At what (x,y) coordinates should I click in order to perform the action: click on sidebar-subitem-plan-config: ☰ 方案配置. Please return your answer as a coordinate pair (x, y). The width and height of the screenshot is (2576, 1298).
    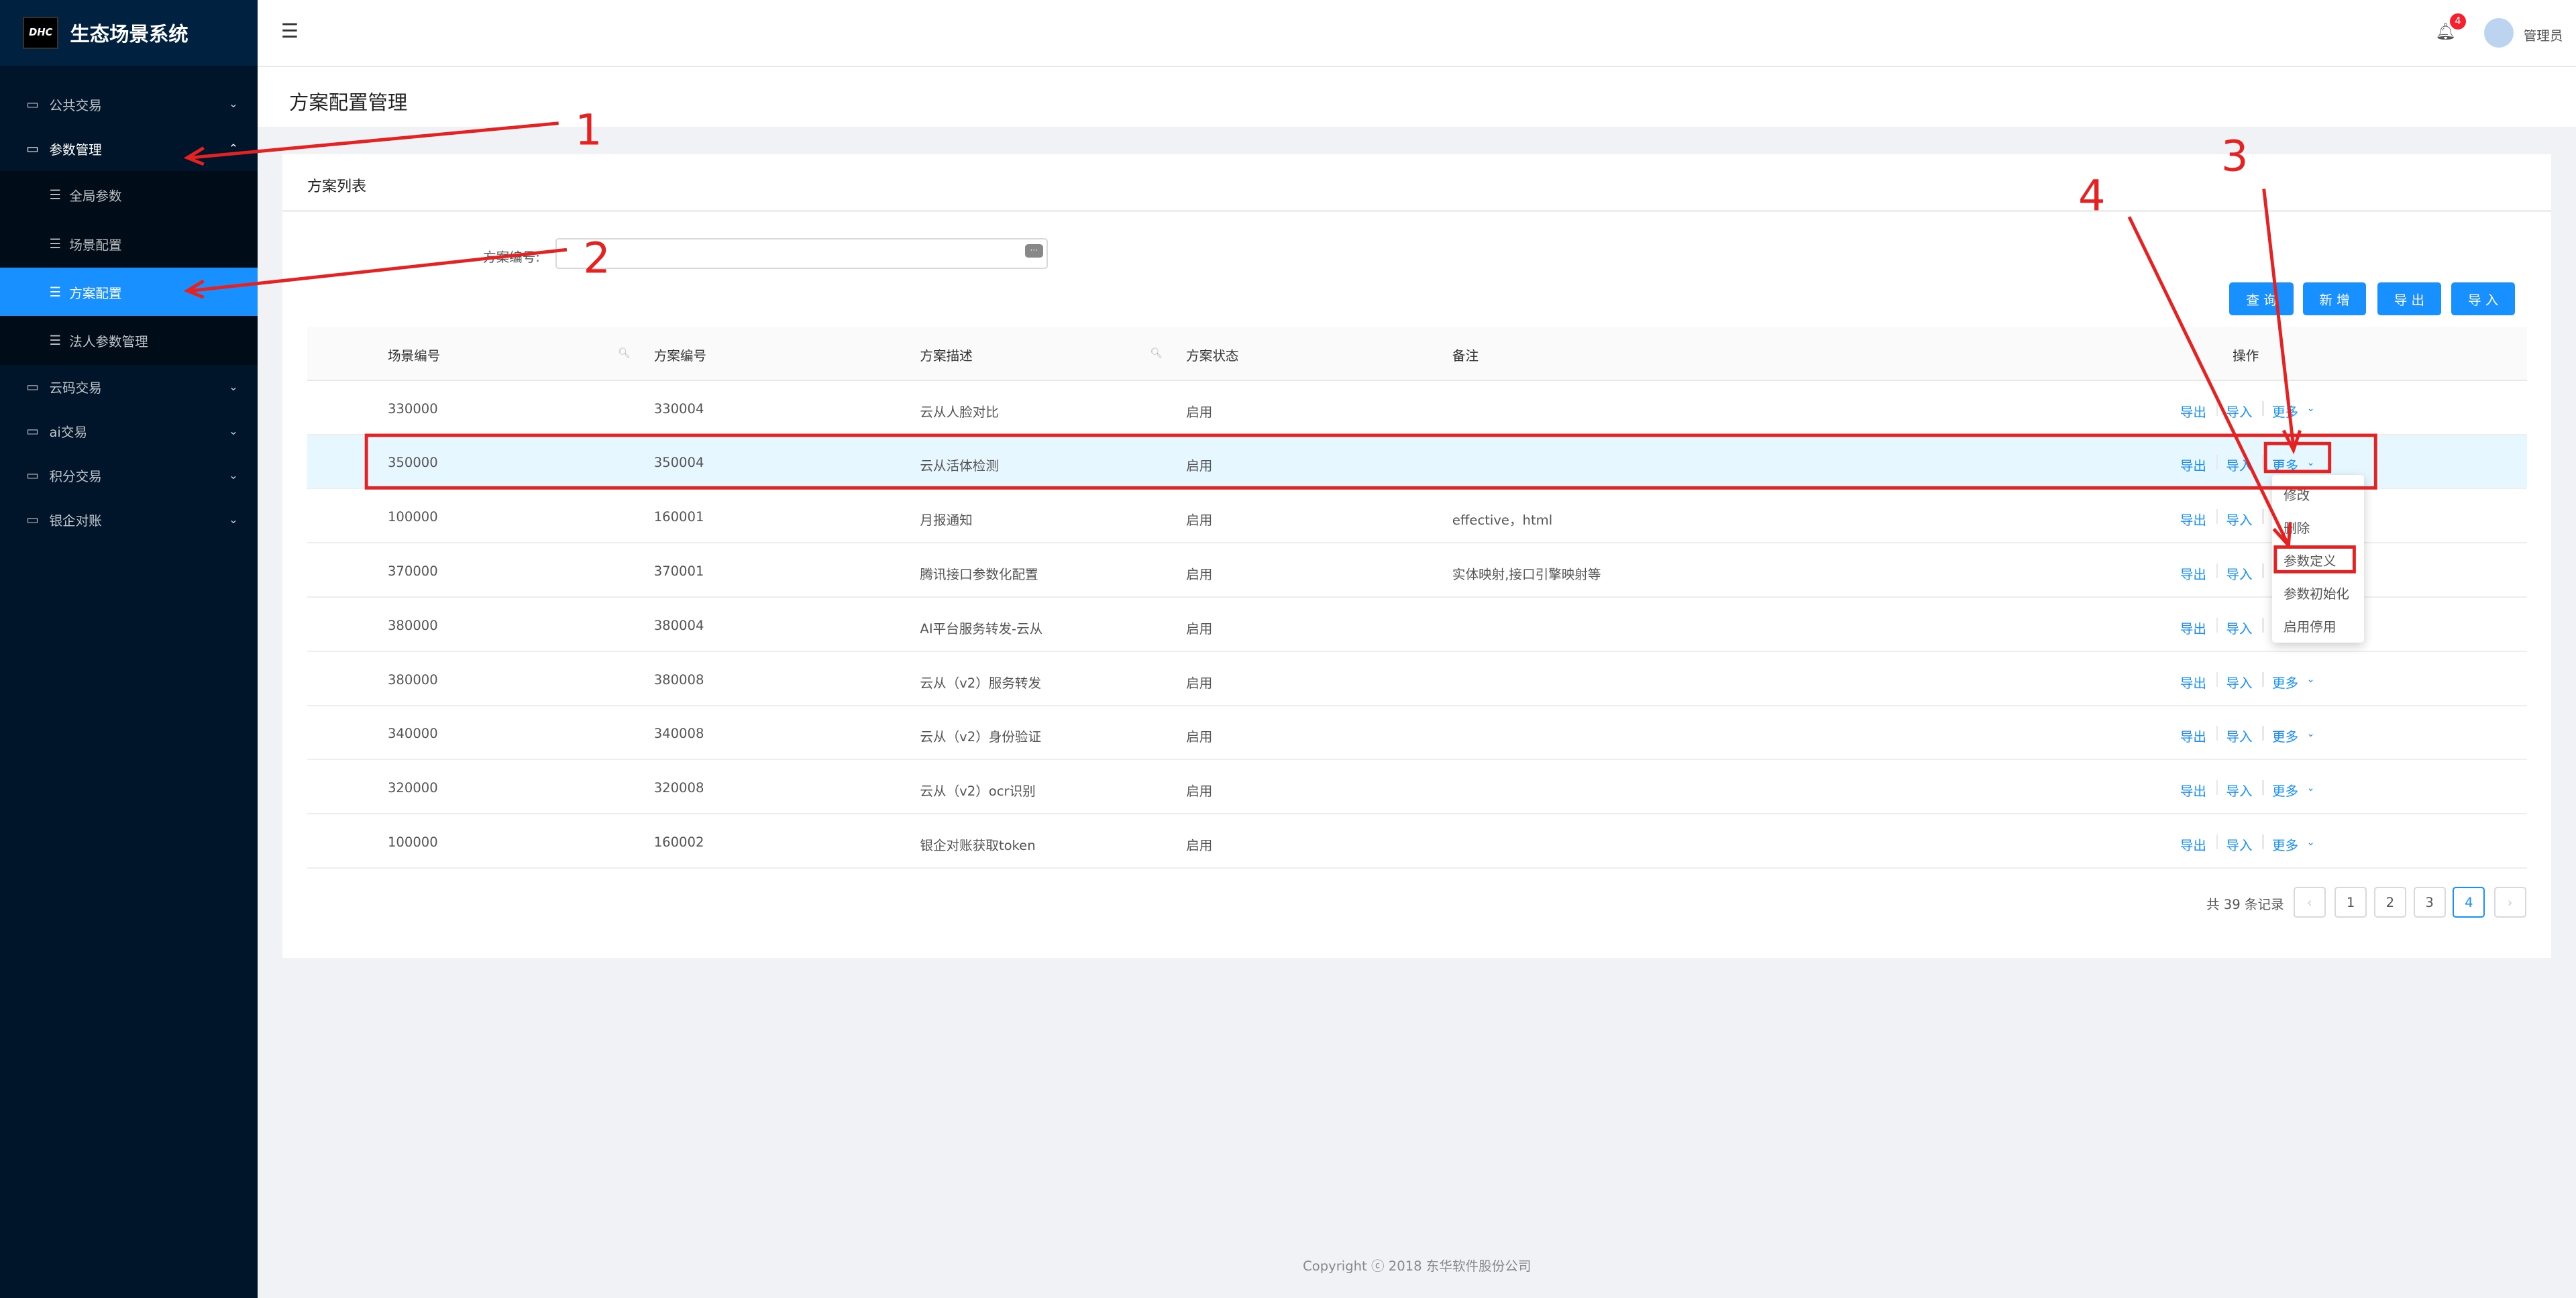
    Looking at the image, I should click on (129, 292).